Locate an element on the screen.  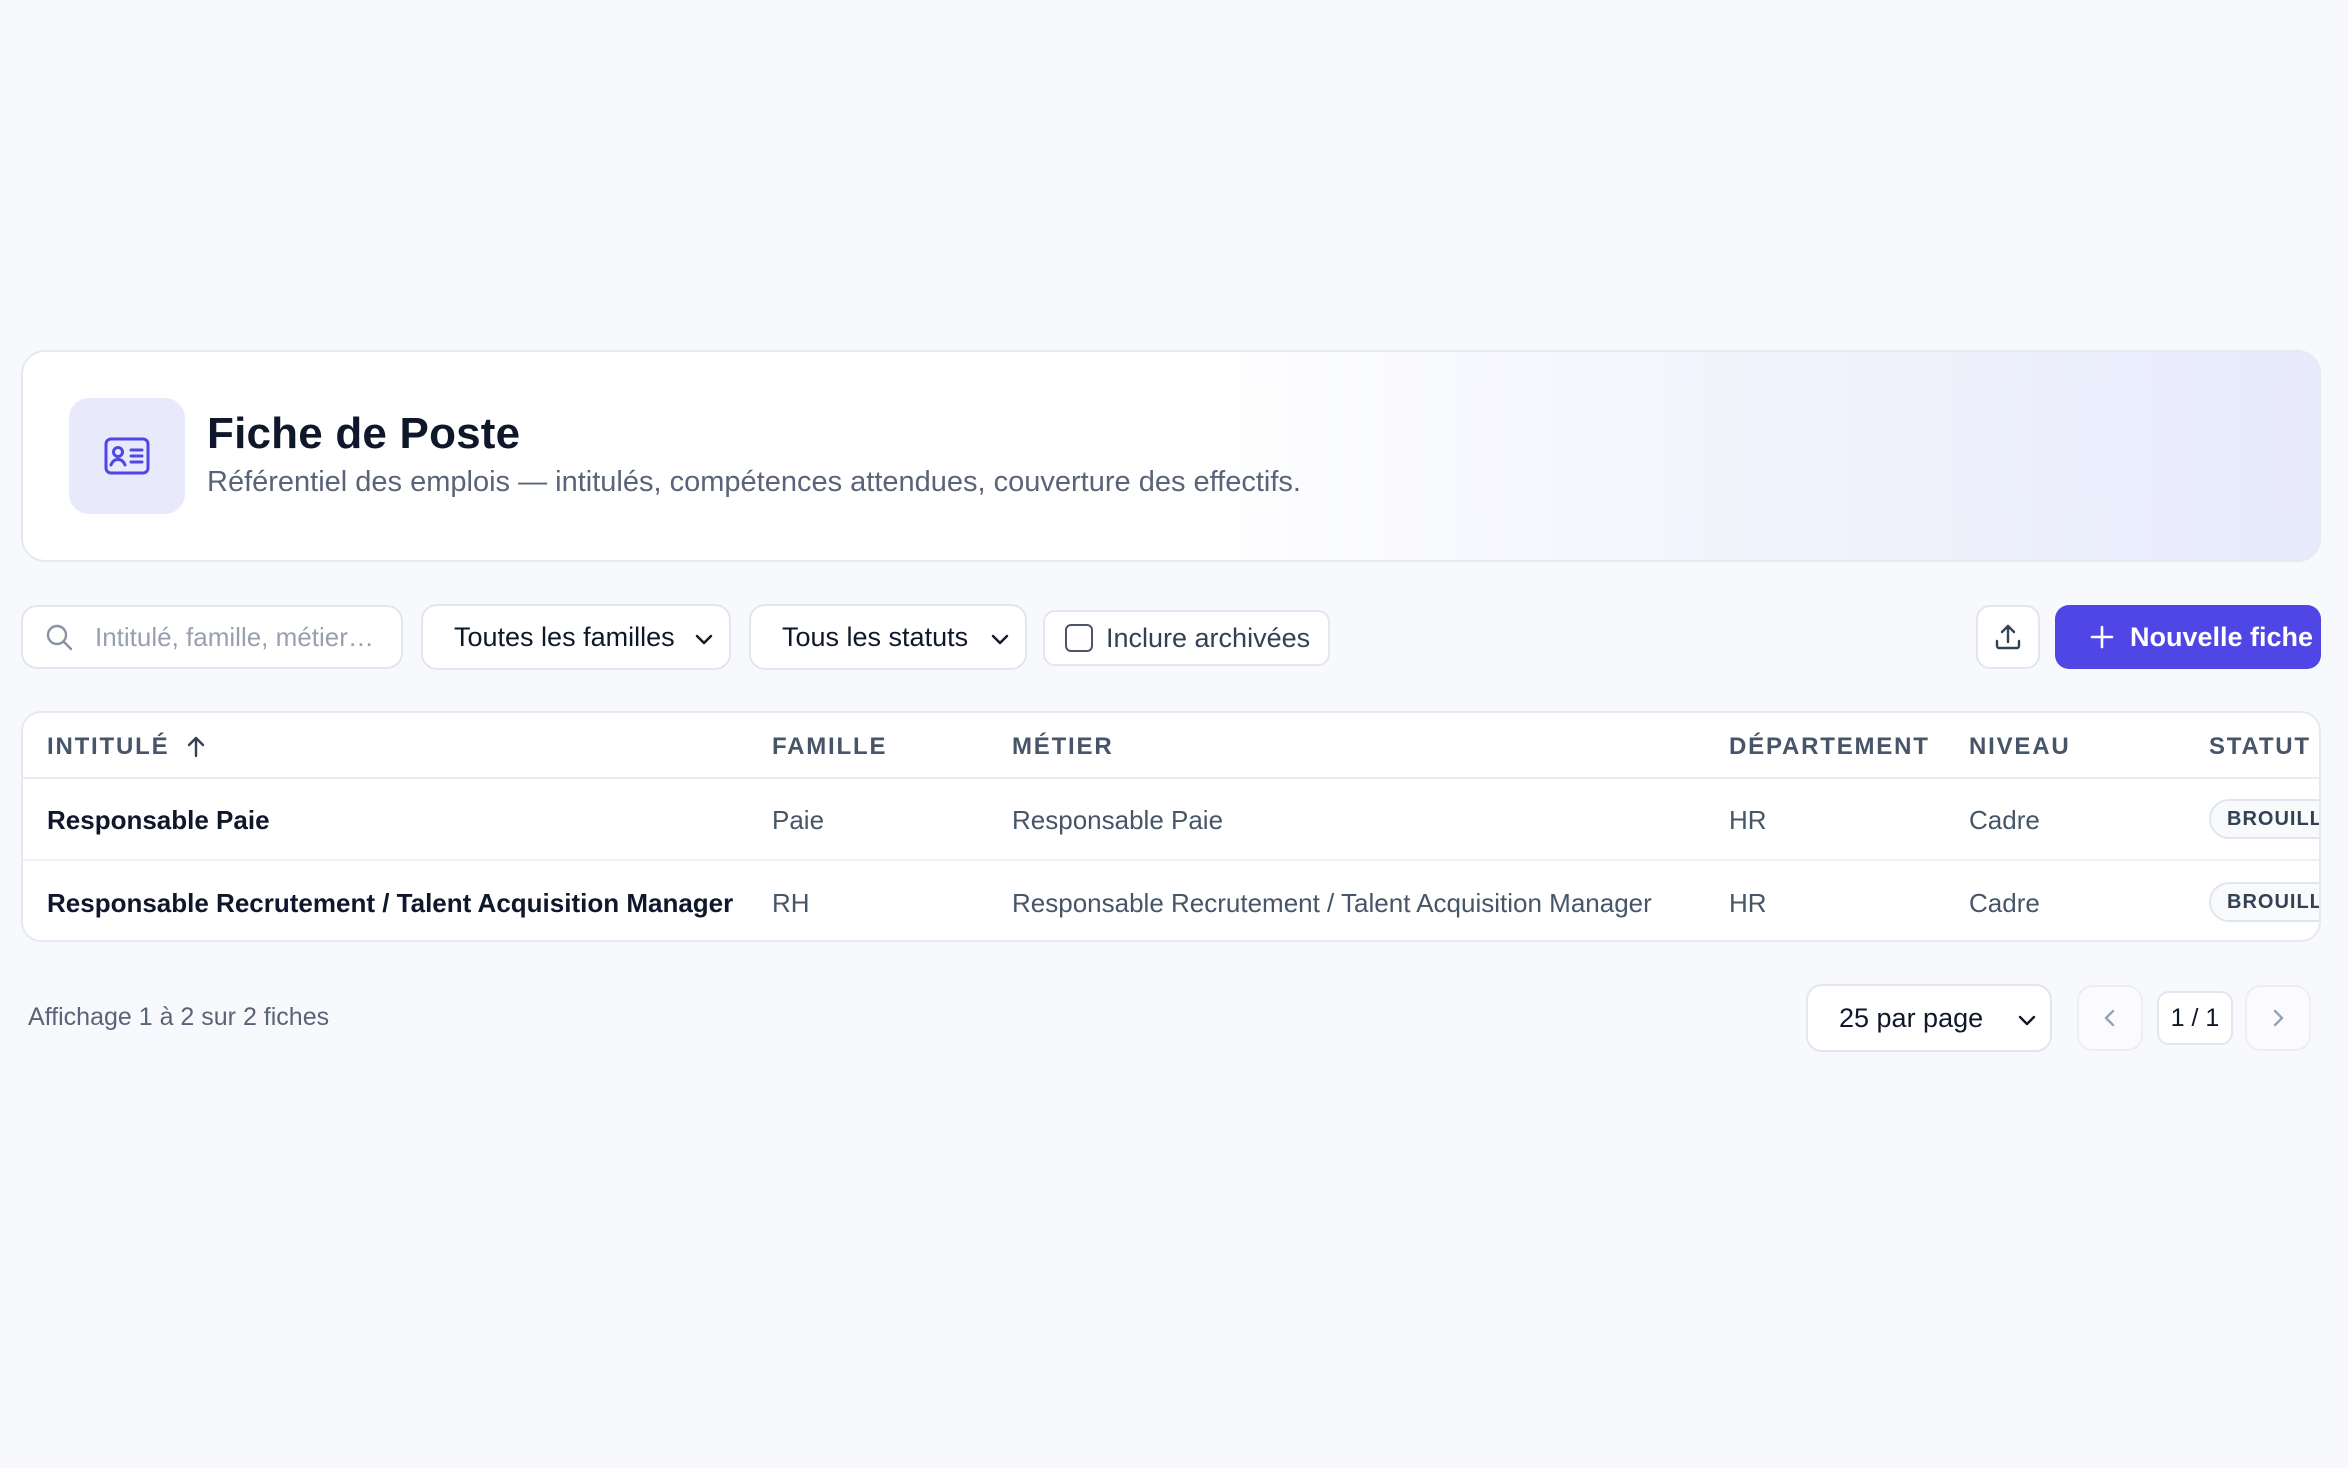
column-label: DÉPARTEMENT is located at coordinates (1829, 746).